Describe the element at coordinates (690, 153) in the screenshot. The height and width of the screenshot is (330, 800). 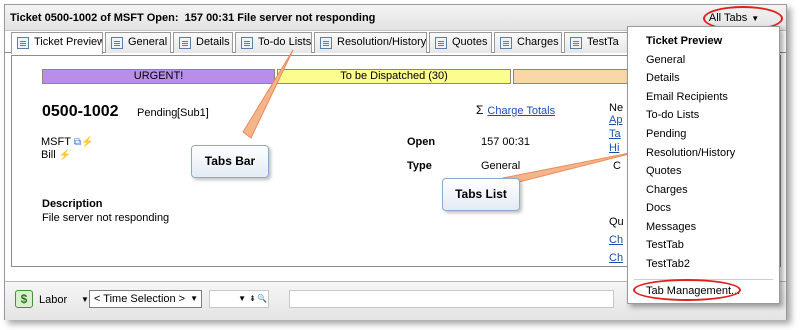
I see `menu-item-resolution-history: Resolution/History` at that location.